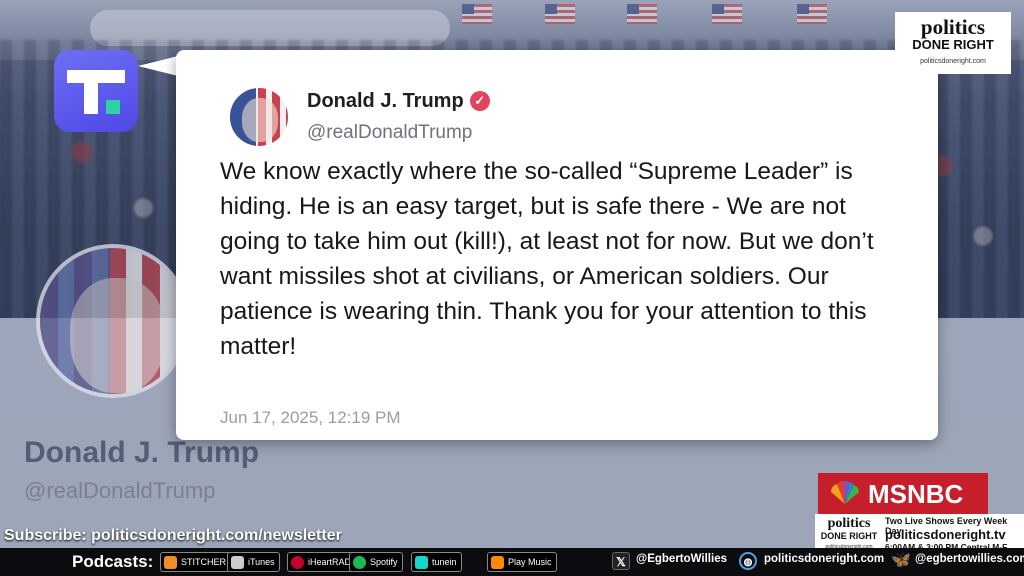 This screenshot has width=1024, height=576. Describe the element at coordinates (113, 561) in the screenshot. I see `podcasts-label: Podcasts:` at that location.